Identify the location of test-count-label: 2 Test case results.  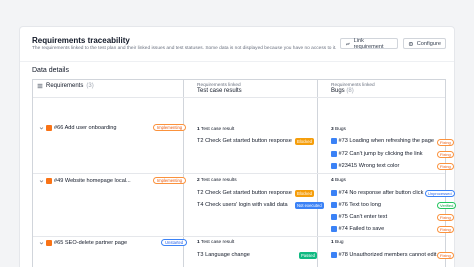
(217, 180).